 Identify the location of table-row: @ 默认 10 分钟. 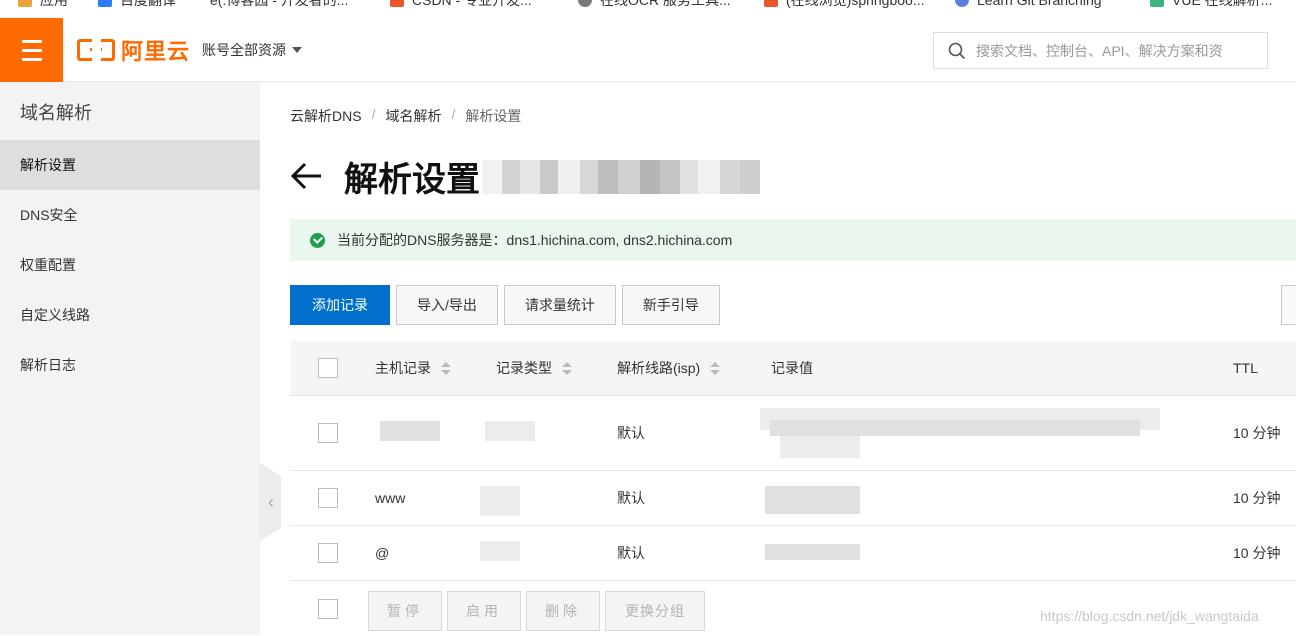
(793, 553).